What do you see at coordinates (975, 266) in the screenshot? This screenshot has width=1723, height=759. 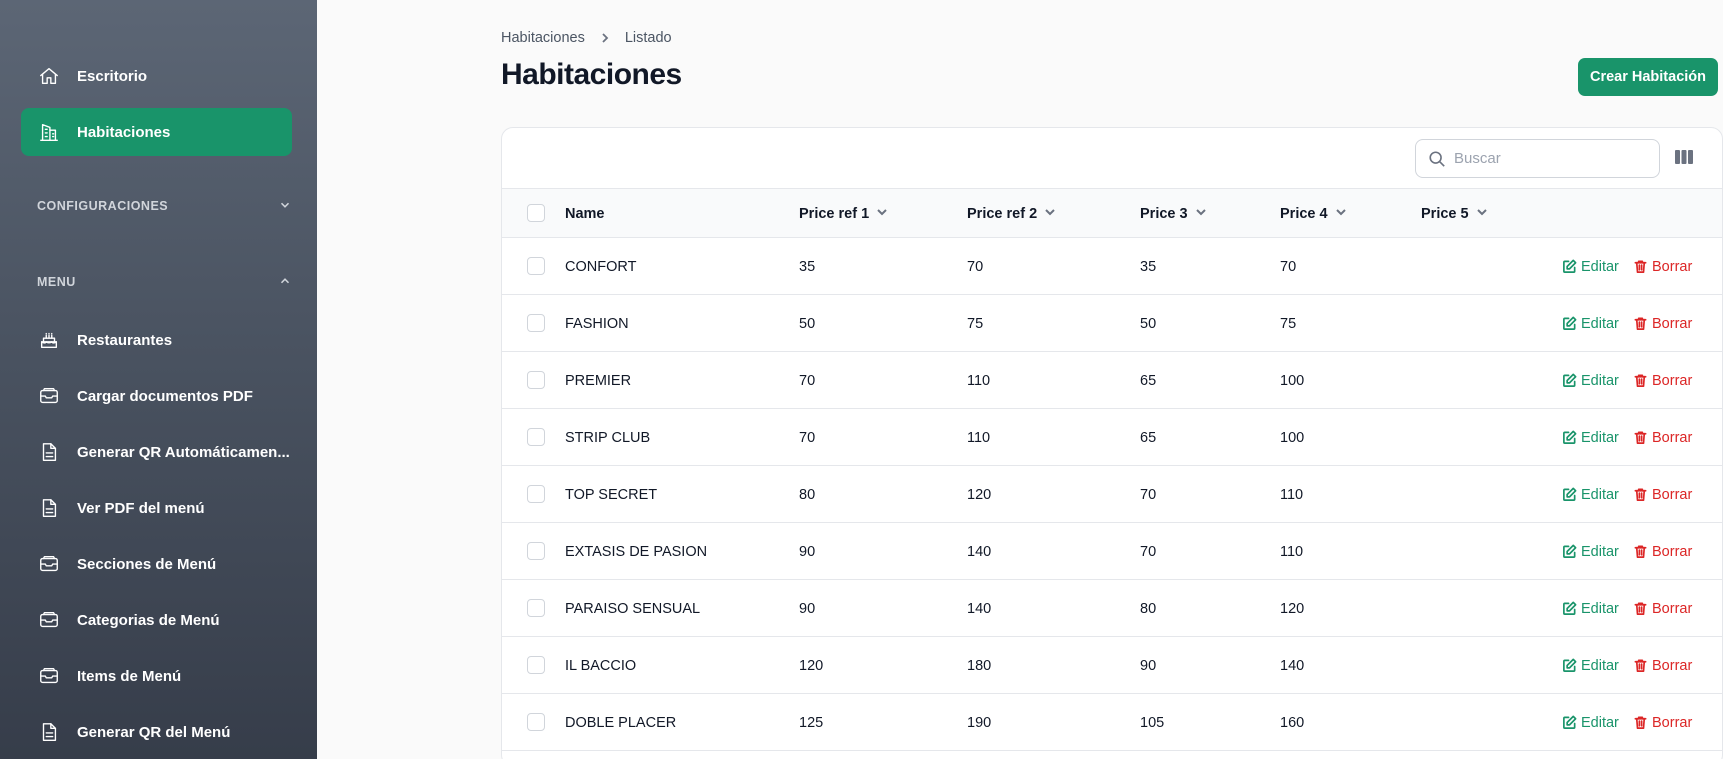 I see `cell-price-ref-2: 70` at bounding box center [975, 266].